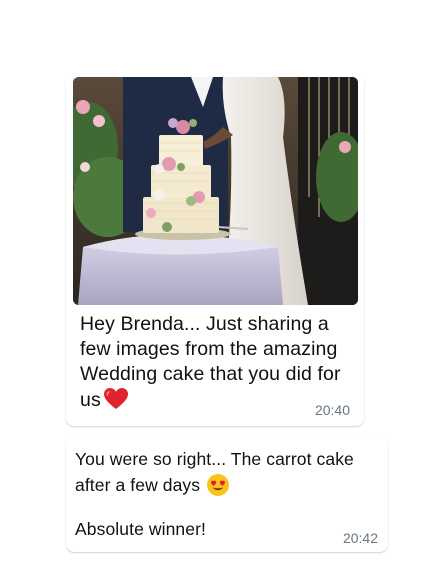  Describe the element at coordinates (218, 488) in the screenshot. I see `heart-eyes-emoji-icon` at that location.